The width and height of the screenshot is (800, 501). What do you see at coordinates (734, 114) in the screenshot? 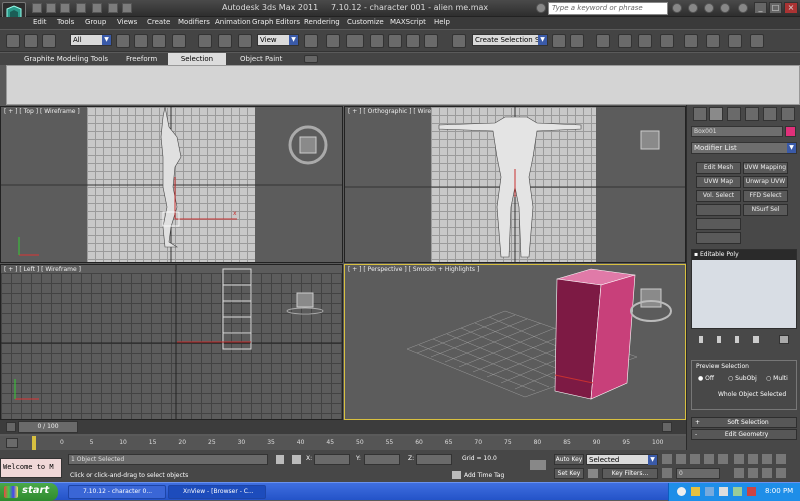
I see `hierarchy-tab-icon` at bounding box center [734, 114].